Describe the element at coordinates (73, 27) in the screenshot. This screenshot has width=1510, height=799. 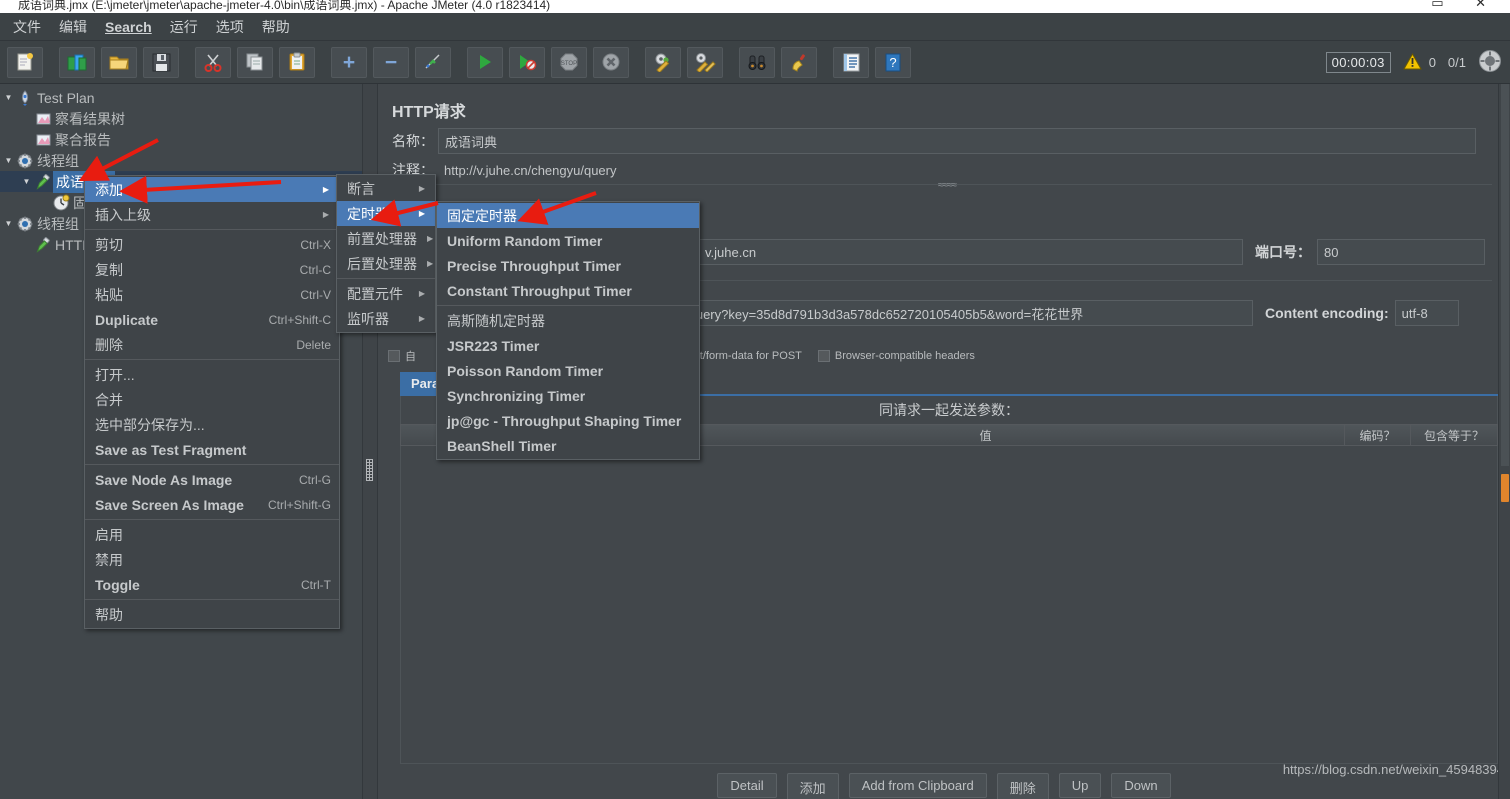
I see `menu-edit: 编辑` at that location.